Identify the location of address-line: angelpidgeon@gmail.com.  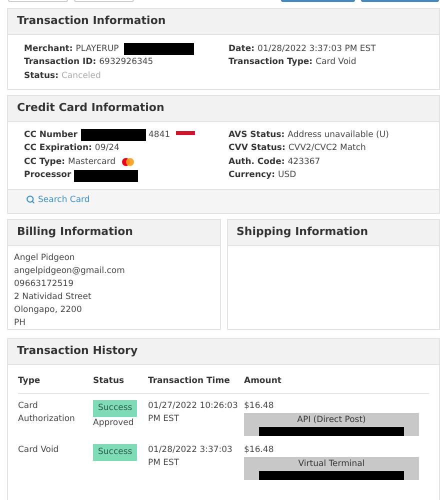
(70, 271).